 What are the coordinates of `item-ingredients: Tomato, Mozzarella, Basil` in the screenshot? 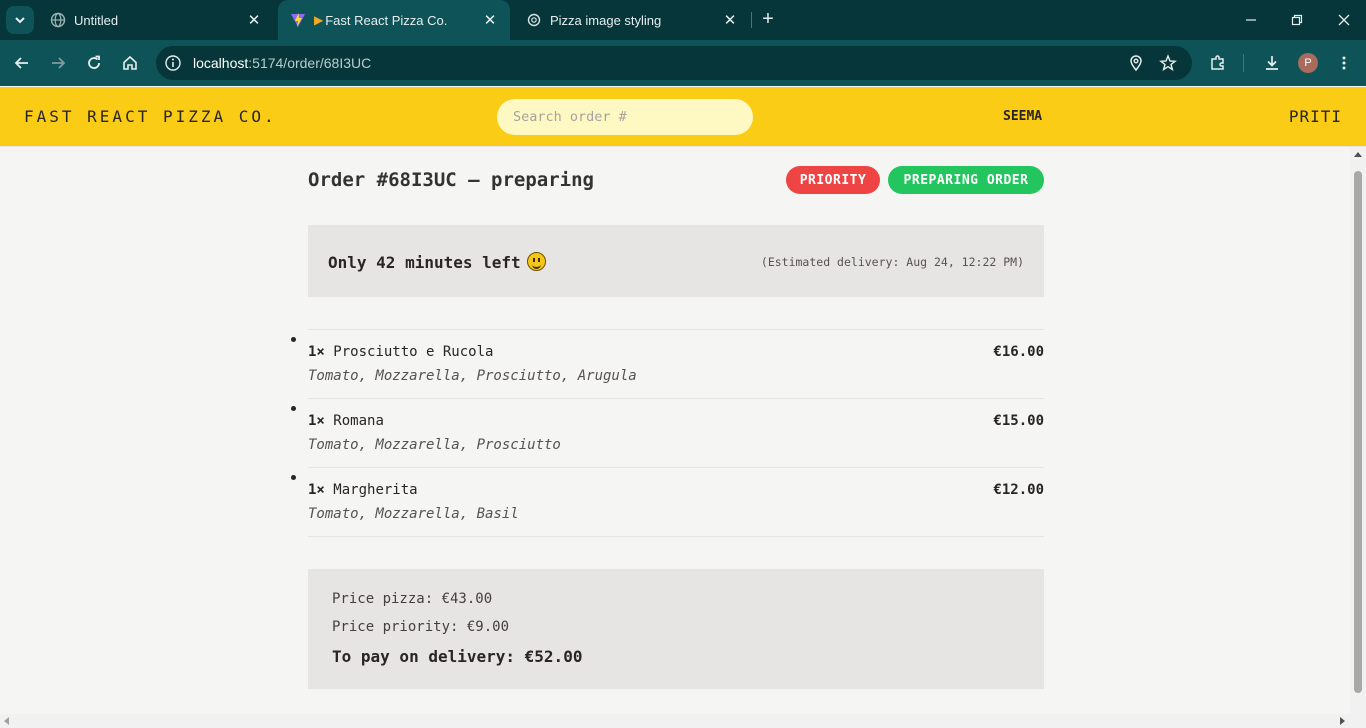 It's located at (413, 514).